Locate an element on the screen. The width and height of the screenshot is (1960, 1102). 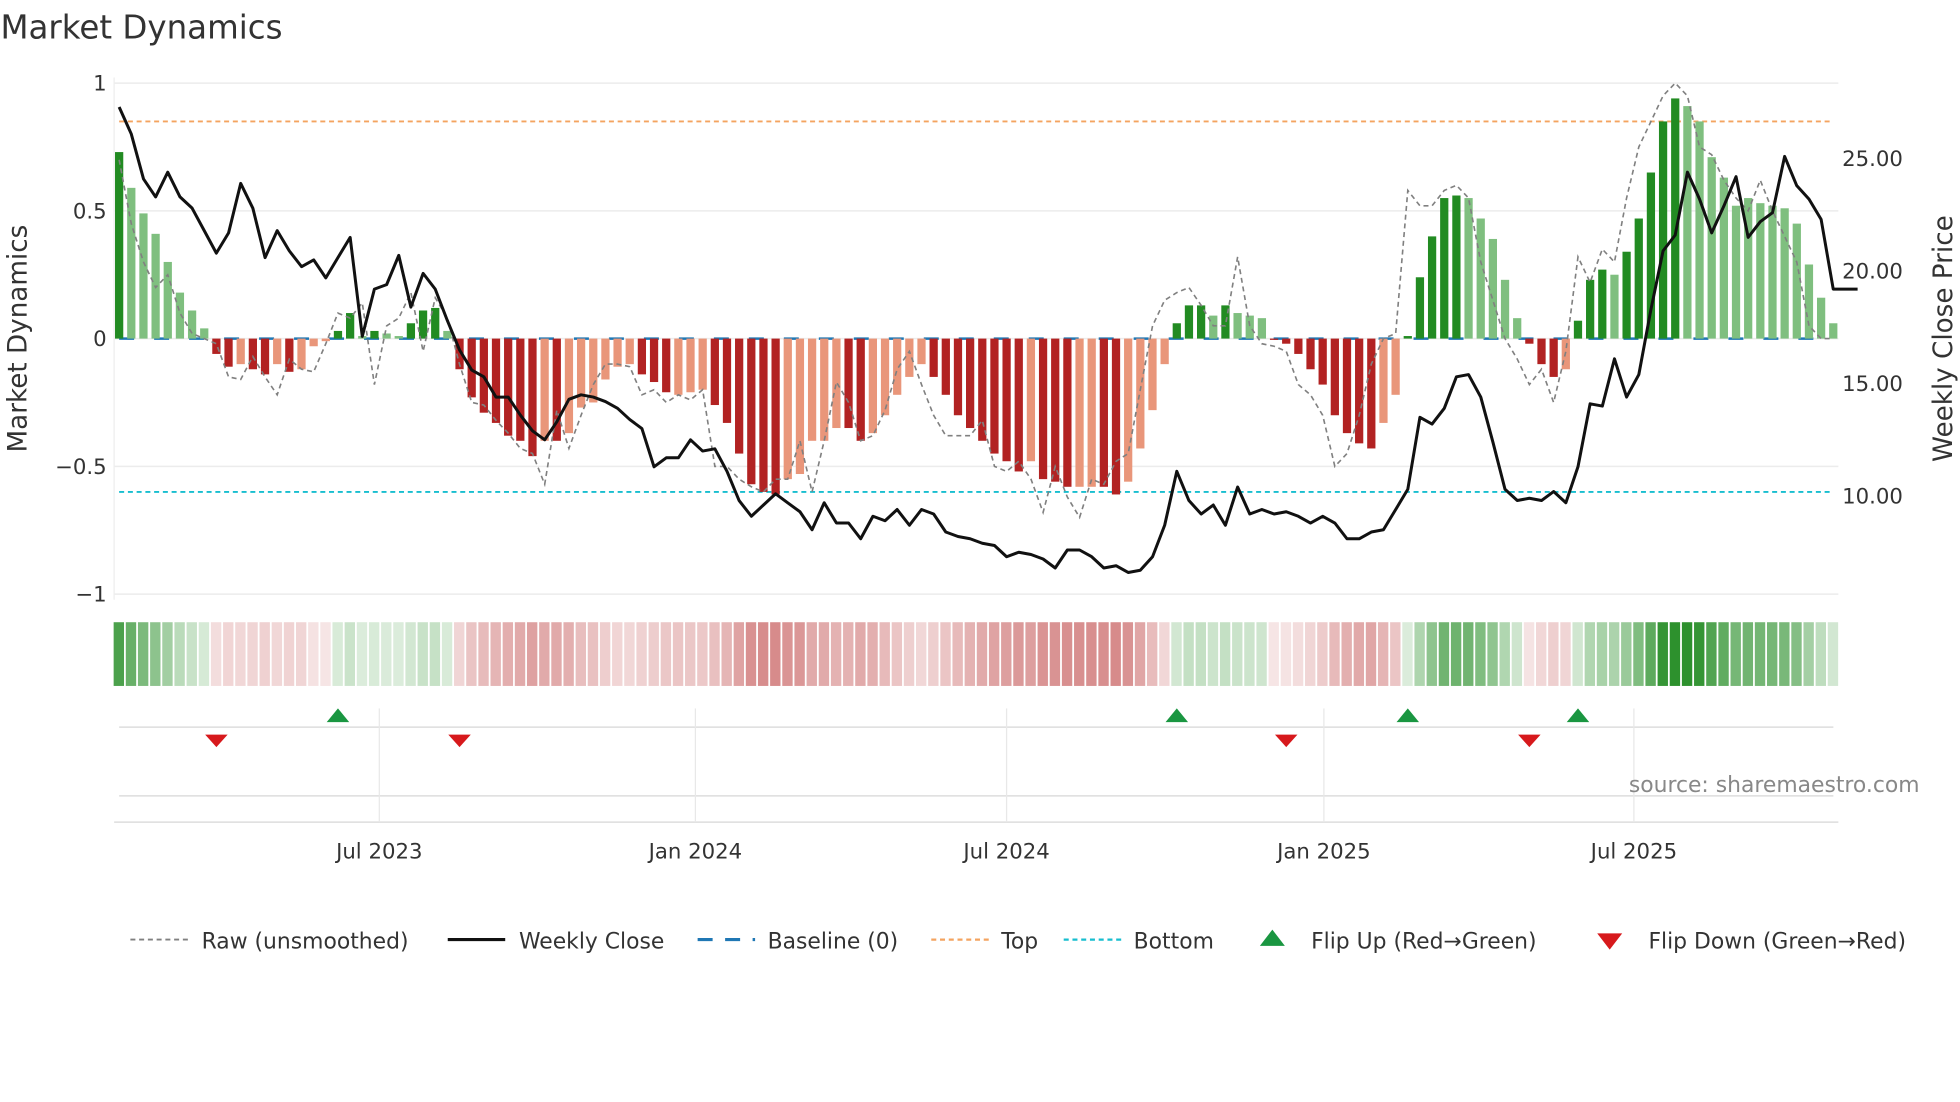
legend-flip-up: Flip Up (Red→Green) is located at coordinates (1423, 941).